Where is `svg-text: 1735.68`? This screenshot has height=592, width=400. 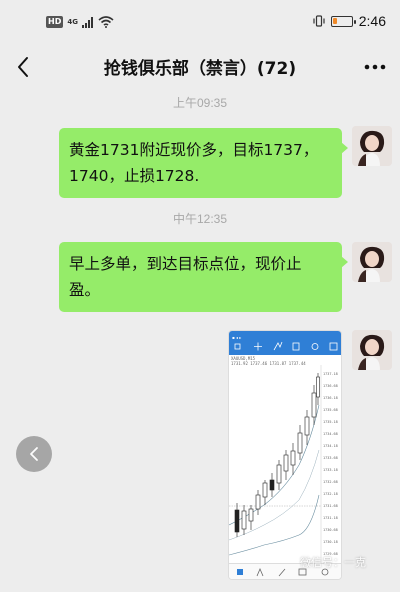 svg-text: 1735.68 is located at coordinates (330, 410).